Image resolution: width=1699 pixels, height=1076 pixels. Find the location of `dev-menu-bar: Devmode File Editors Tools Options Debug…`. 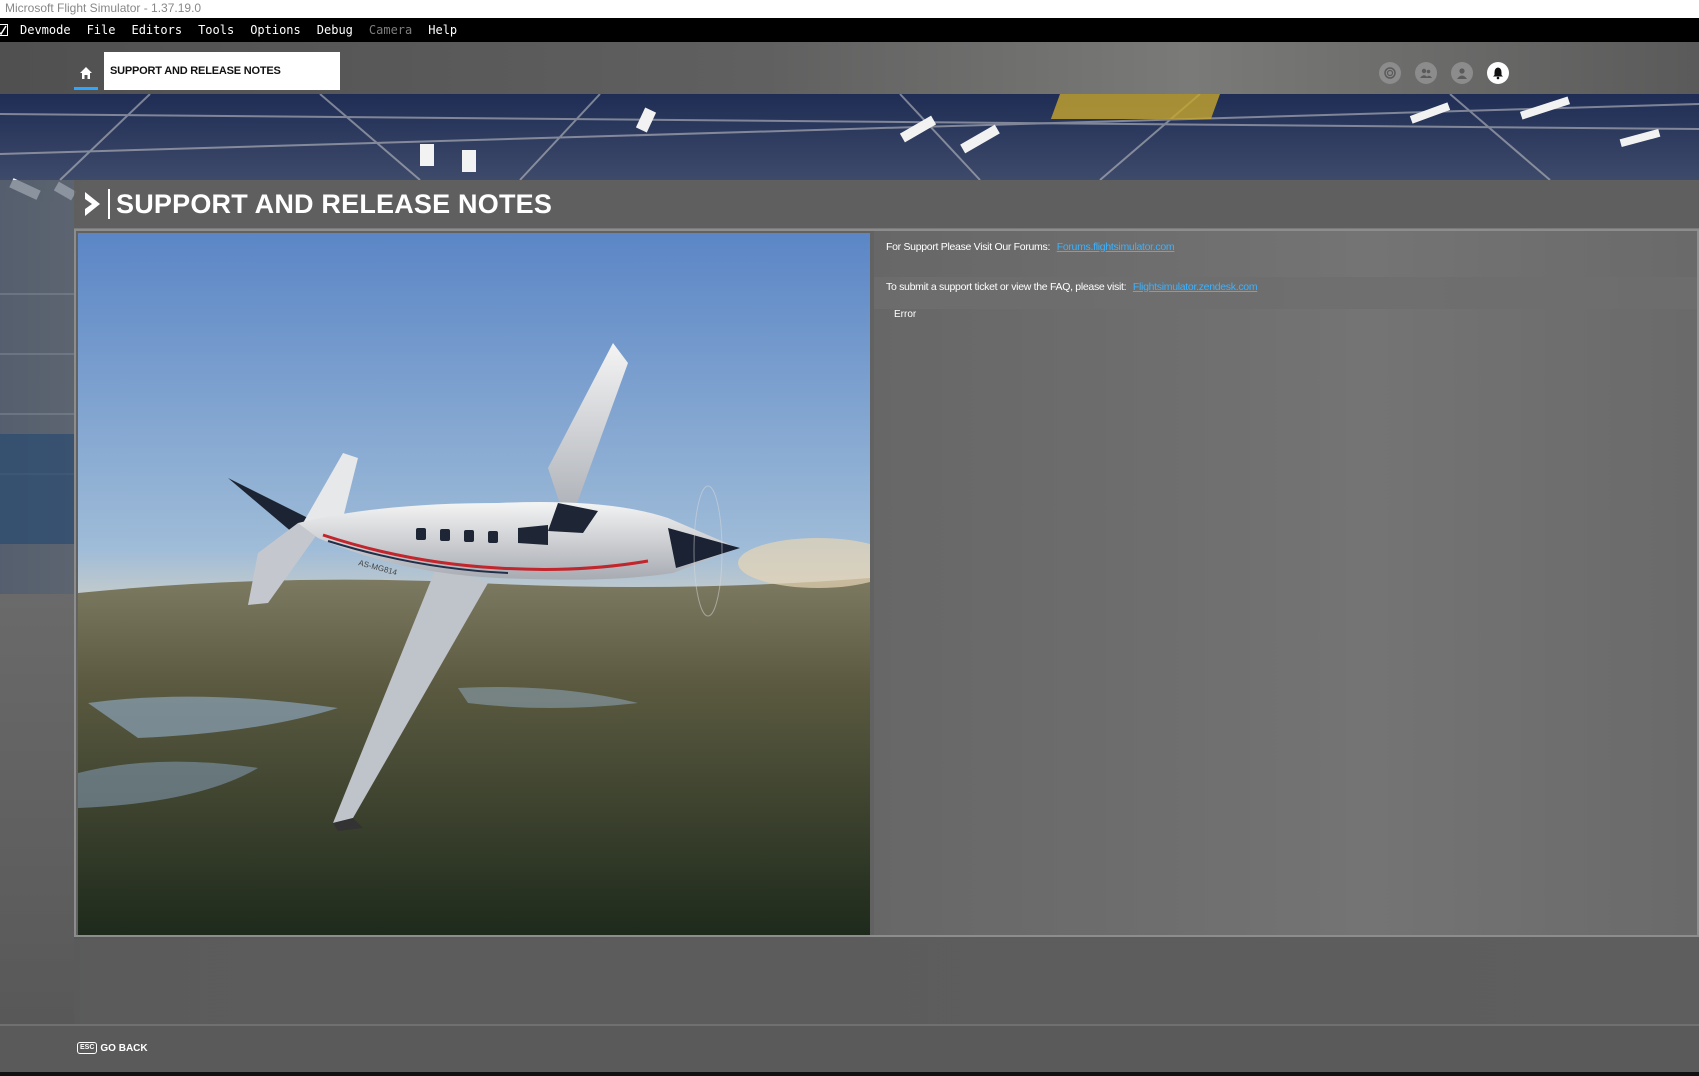

dev-menu-bar: Devmode File Editors Tools Options Debug… is located at coordinates (849, 30).